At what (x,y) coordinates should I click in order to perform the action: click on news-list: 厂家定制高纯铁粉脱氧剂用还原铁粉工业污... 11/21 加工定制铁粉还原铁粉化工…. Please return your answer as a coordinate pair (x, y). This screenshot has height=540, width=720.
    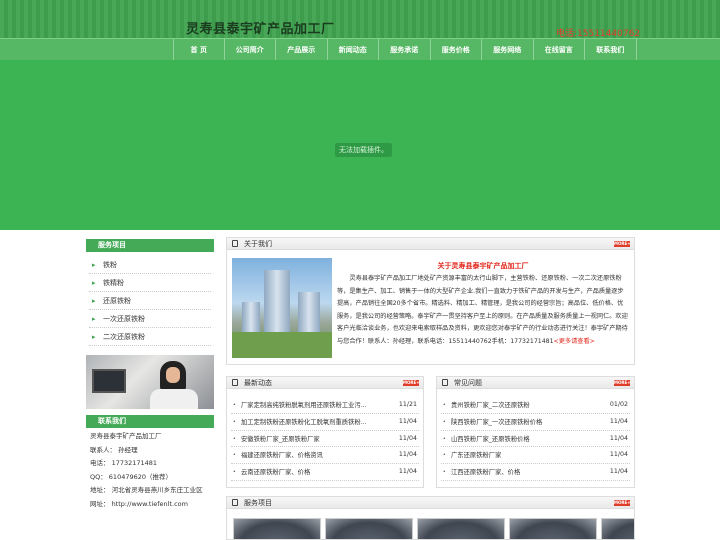
    Looking at the image, I should click on (325, 439).